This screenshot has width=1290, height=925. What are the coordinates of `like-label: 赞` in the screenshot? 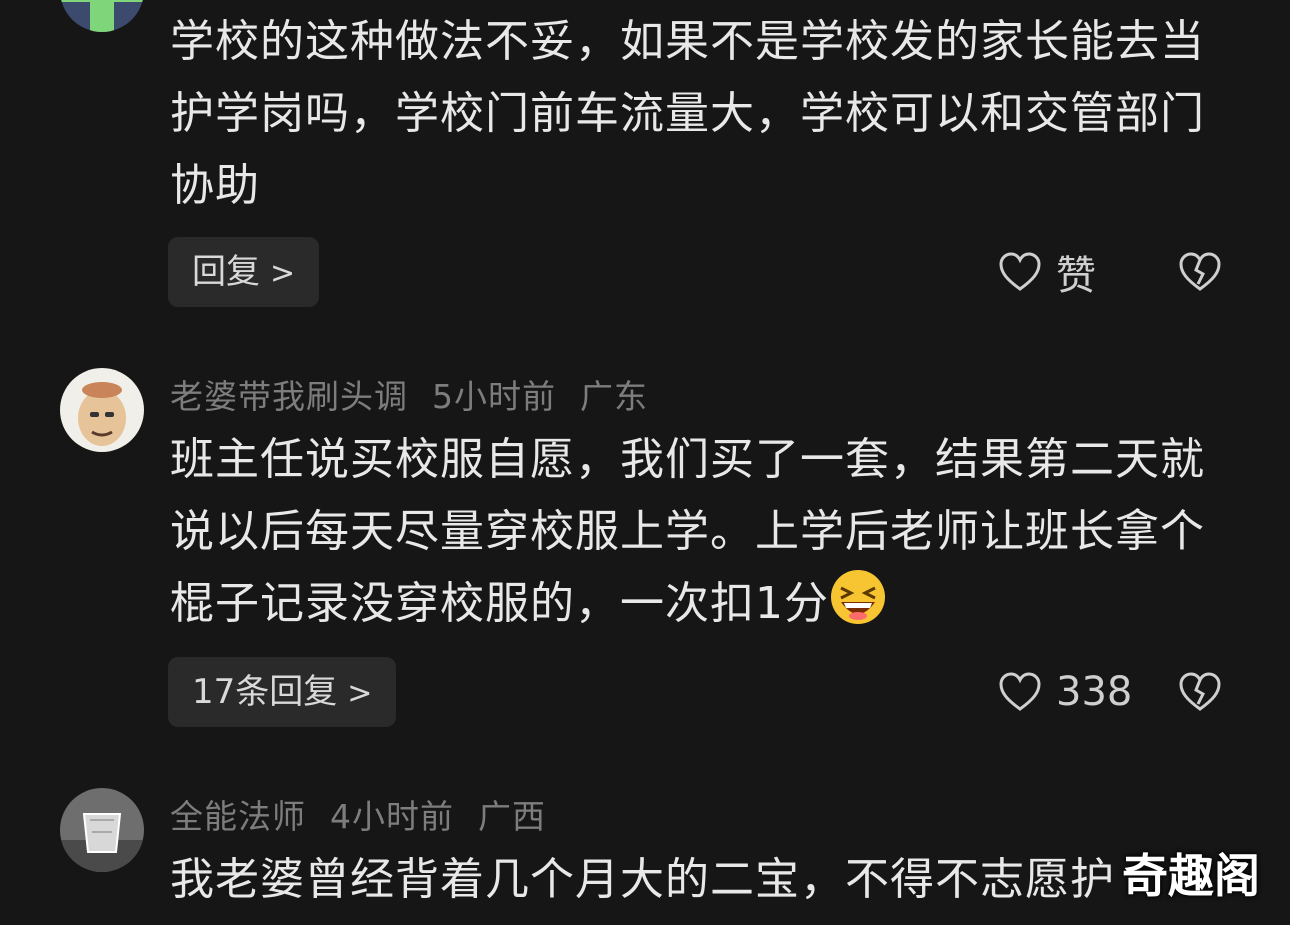 It's located at (1076, 276).